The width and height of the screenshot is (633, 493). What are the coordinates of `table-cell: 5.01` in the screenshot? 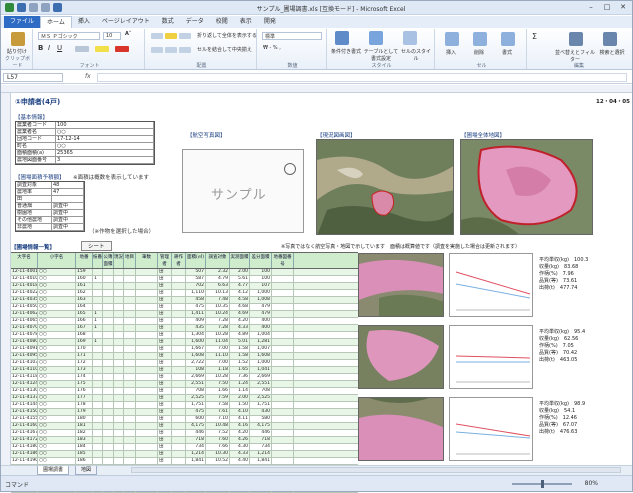 It's located at (240, 342).